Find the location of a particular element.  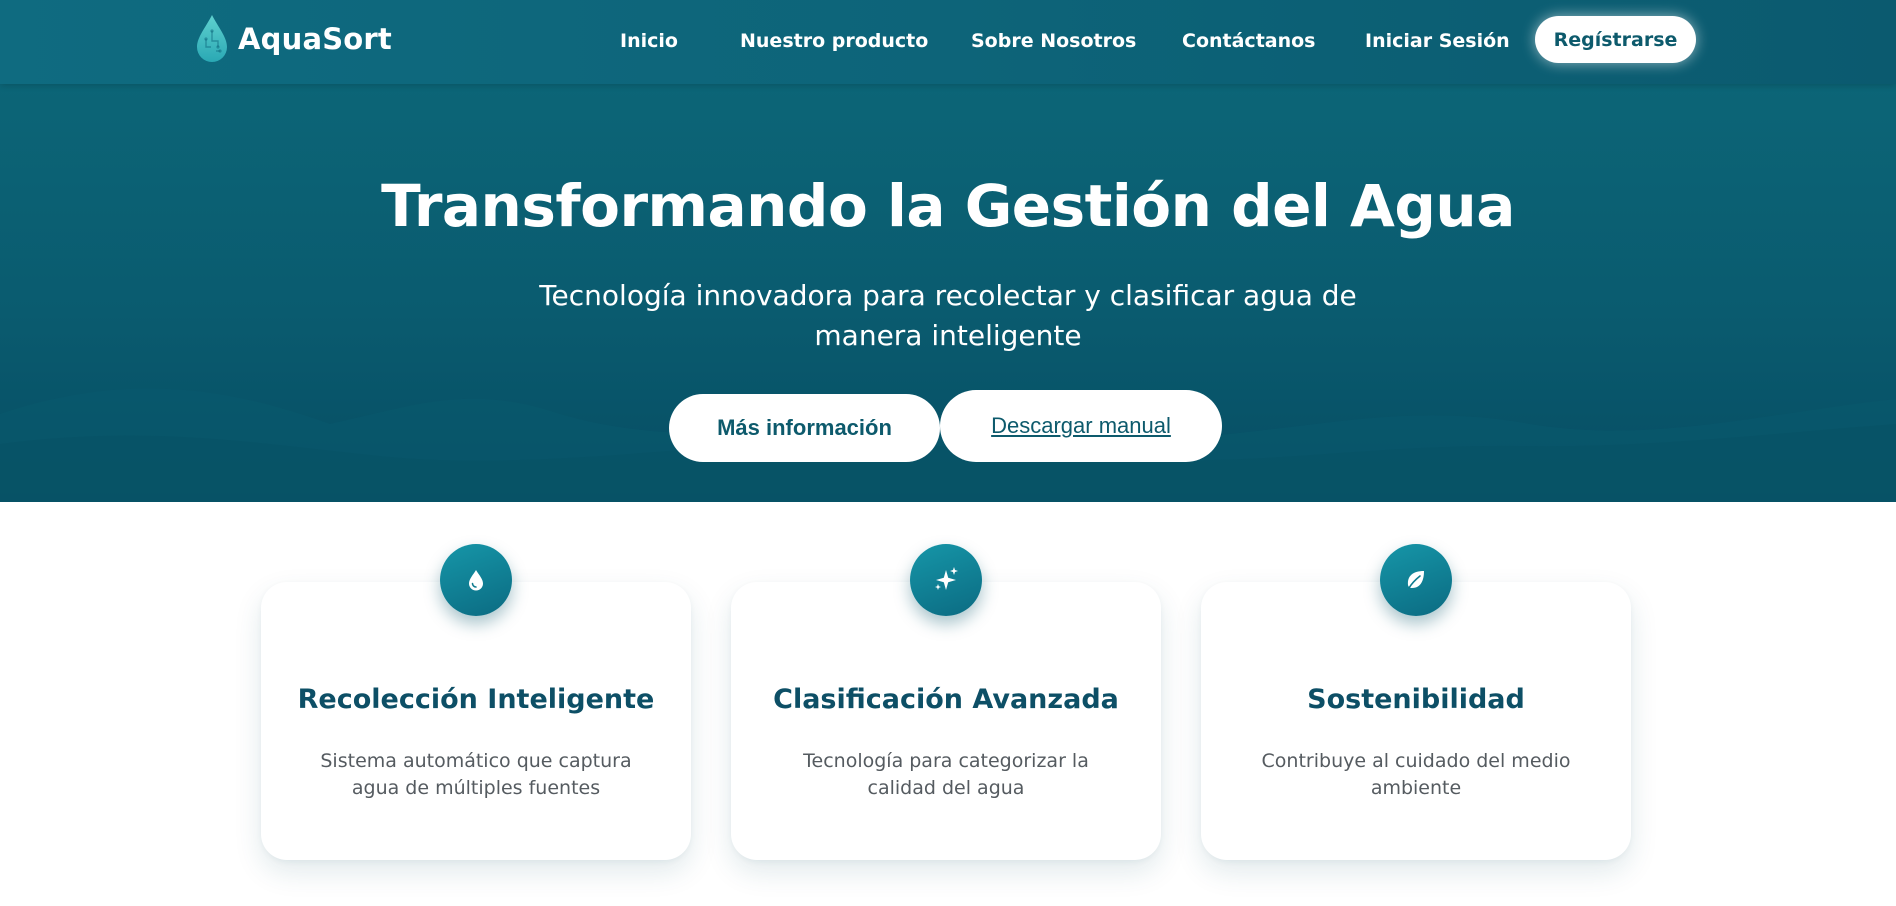

nav-link-sobre-nosotros: Sobre Nosotros is located at coordinates (1053, 41).